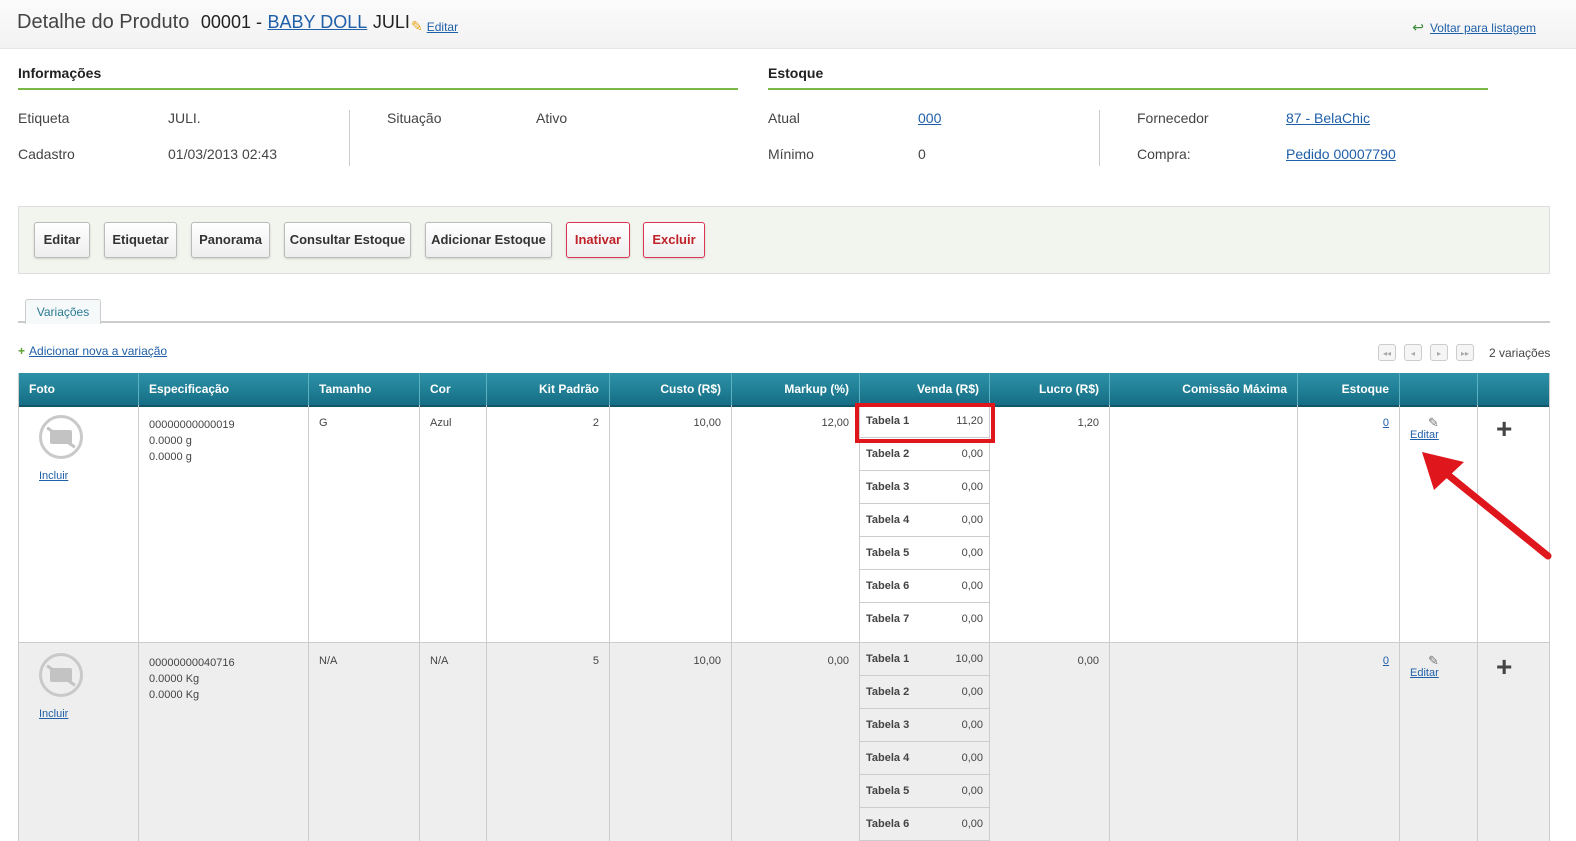 The height and width of the screenshot is (841, 1576). Describe the element at coordinates (924, 758) in the screenshot. I see `price-row: Tabela 4 0,00` at that location.